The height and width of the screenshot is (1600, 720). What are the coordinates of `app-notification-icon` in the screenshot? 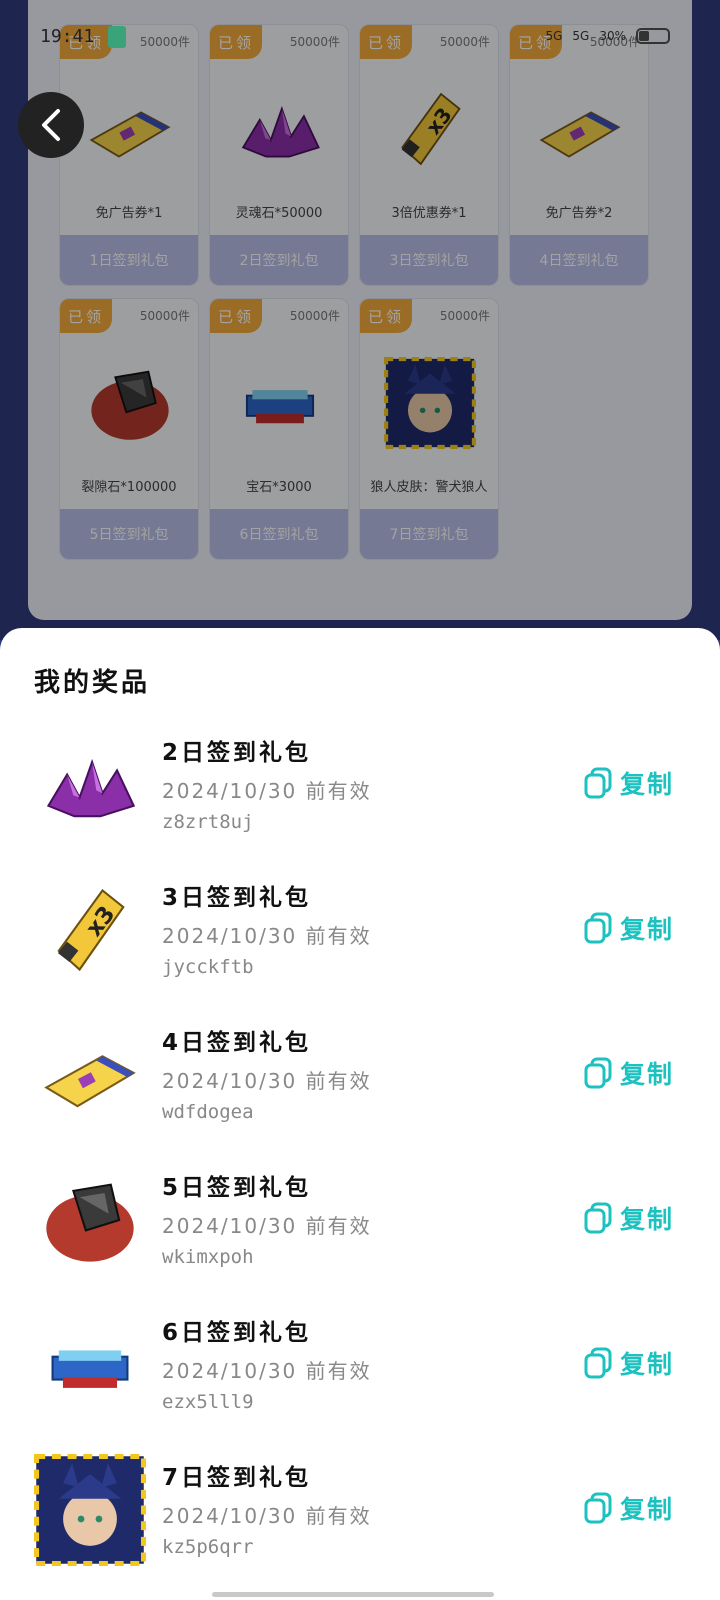 It's located at (117, 37).